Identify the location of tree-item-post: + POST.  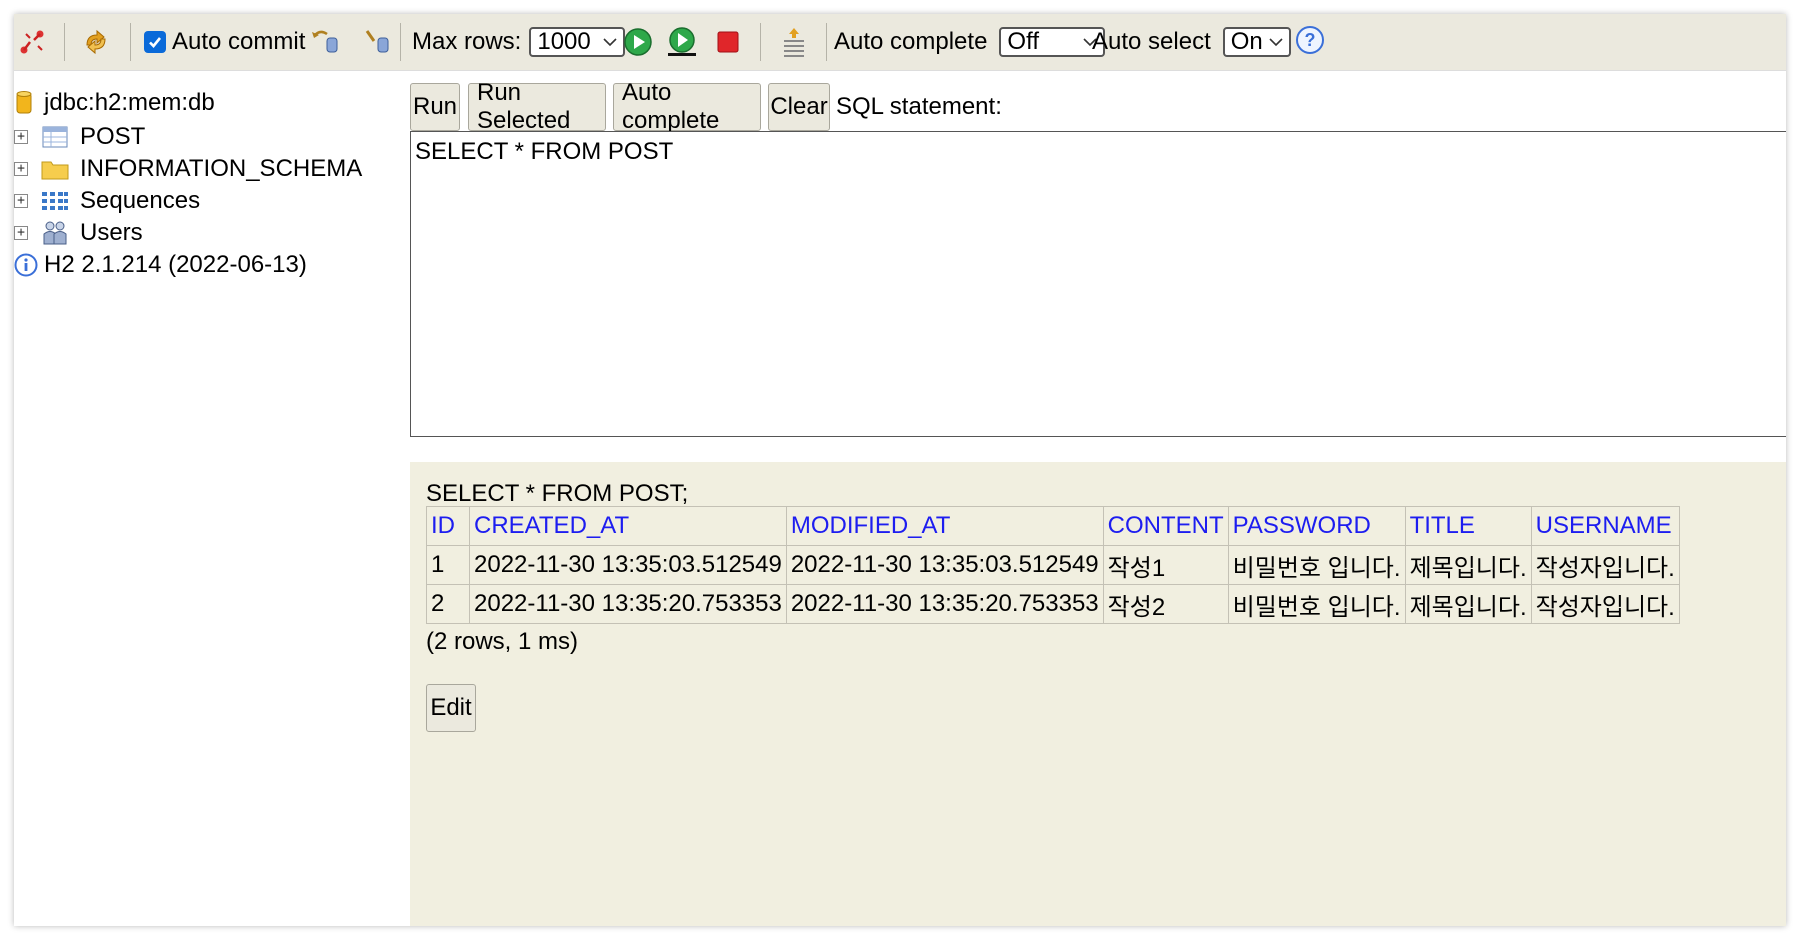
(79, 137).